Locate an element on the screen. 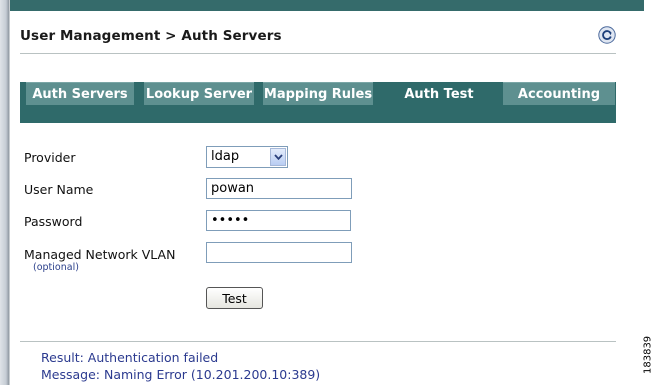 The image size is (658, 385). vlan-field is located at coordinates (279, 252).